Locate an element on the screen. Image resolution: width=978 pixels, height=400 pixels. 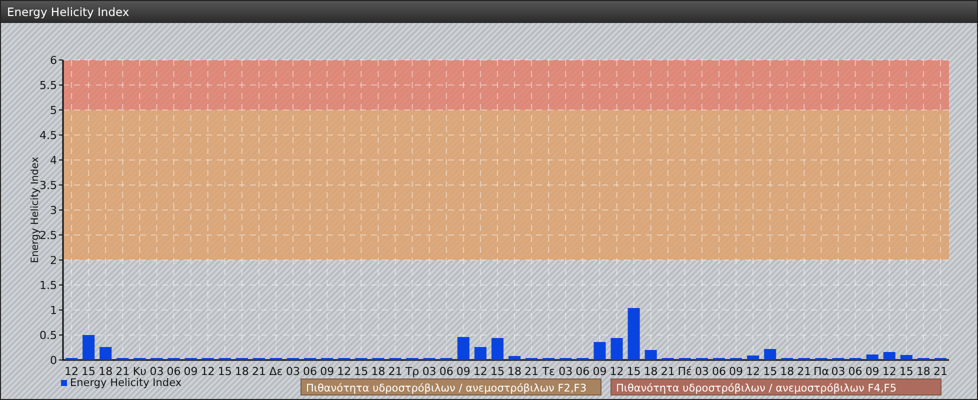
y-tick-label: 0 is located at coordinates (53, 360).